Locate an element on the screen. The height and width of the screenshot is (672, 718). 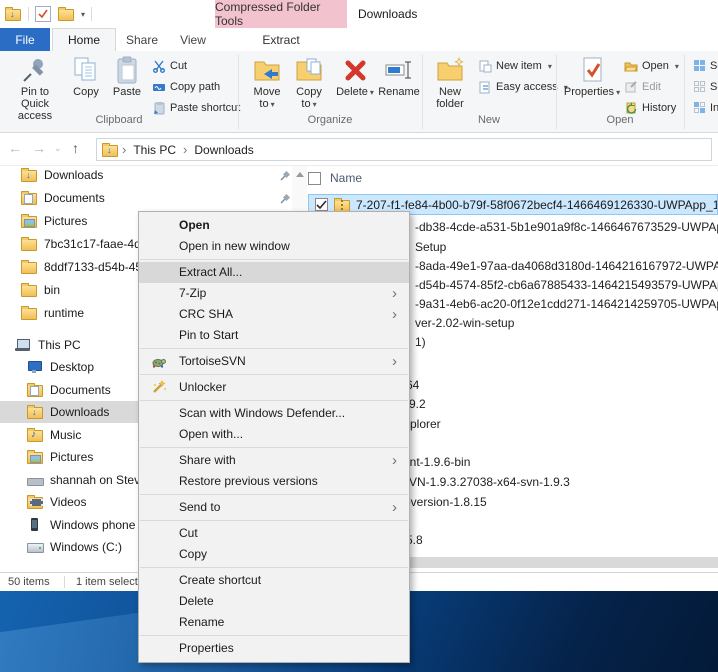
up-button: ↑ is located at coordinates (75, 148).